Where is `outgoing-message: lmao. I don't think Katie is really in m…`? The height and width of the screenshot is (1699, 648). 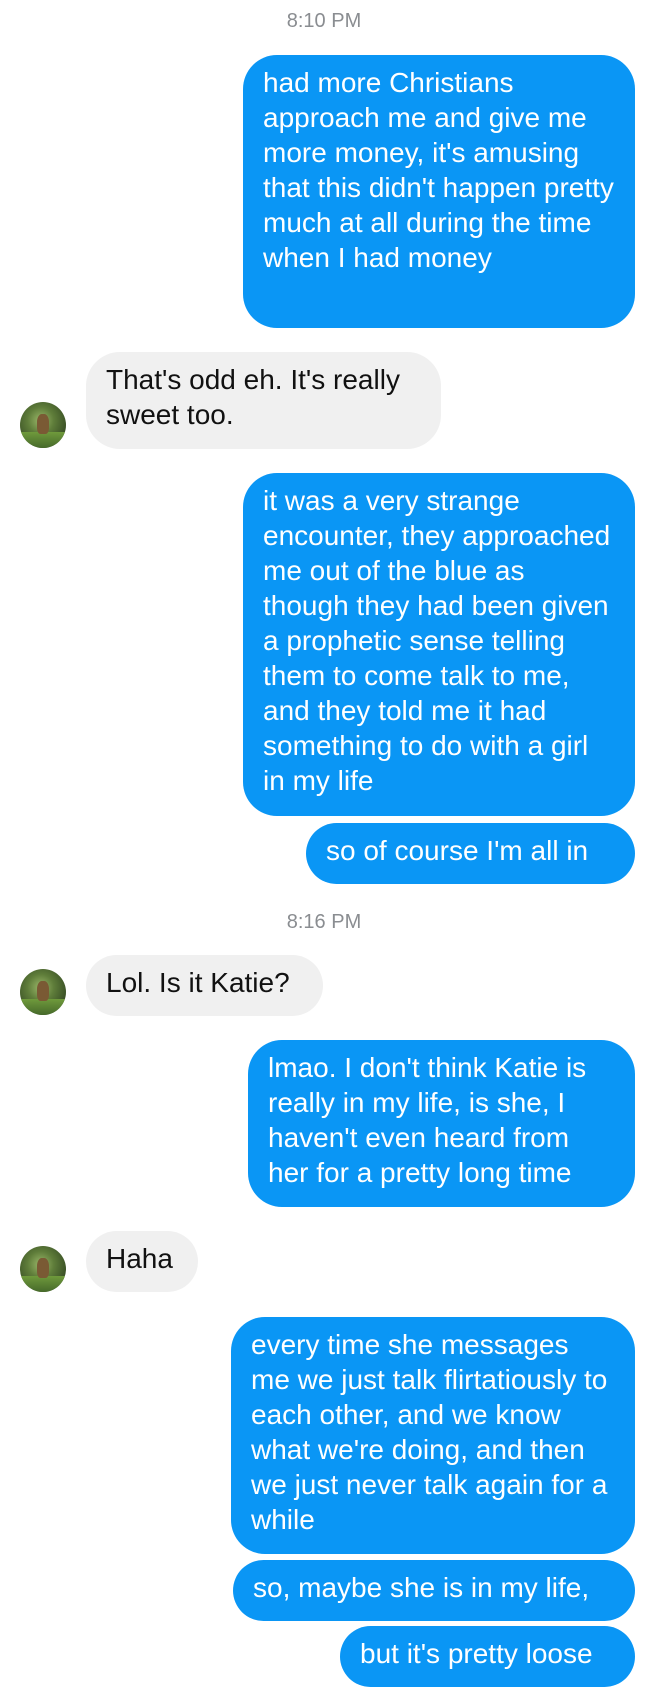 outgoing-message: lmao. I don't think Katie is really in m… is located at coordinates (441, 1123).